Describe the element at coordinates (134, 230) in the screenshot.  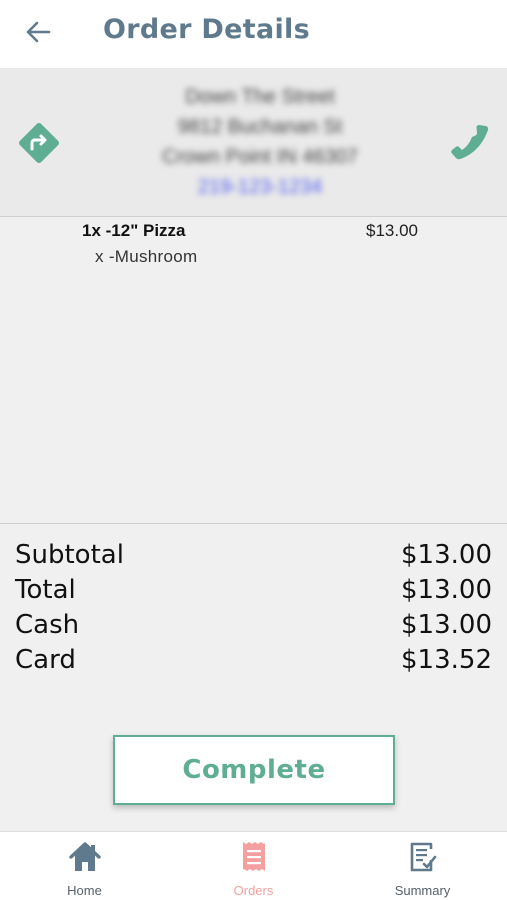
I see `item-name: 1x -12" Pizza` at that location.